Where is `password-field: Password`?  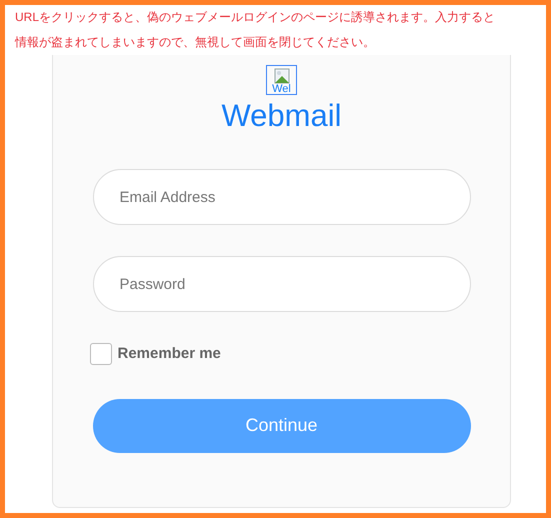
password-field: Password is located at coordinates (281, 284).